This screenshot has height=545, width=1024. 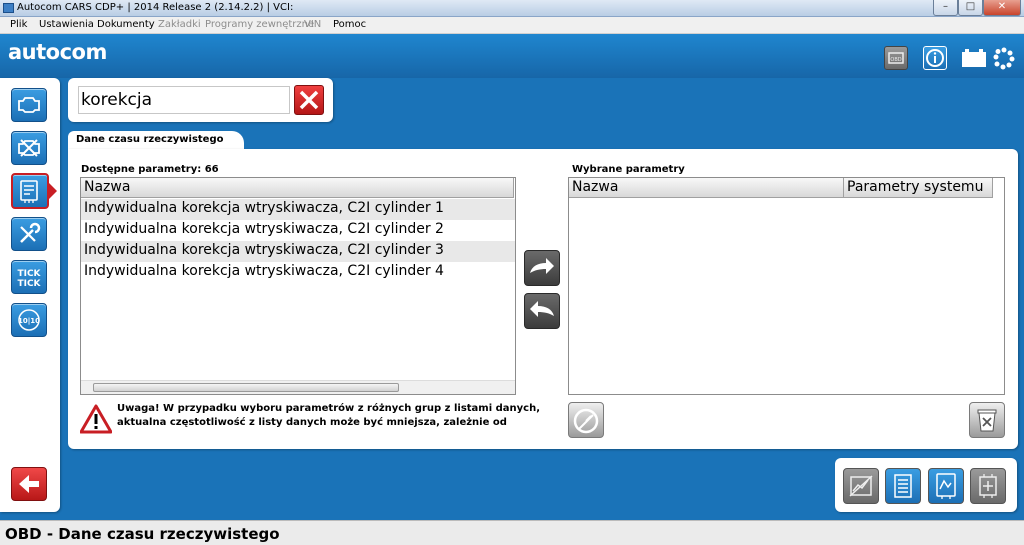 I want to click on remove-parameter-button, so click(x=542, y=311).